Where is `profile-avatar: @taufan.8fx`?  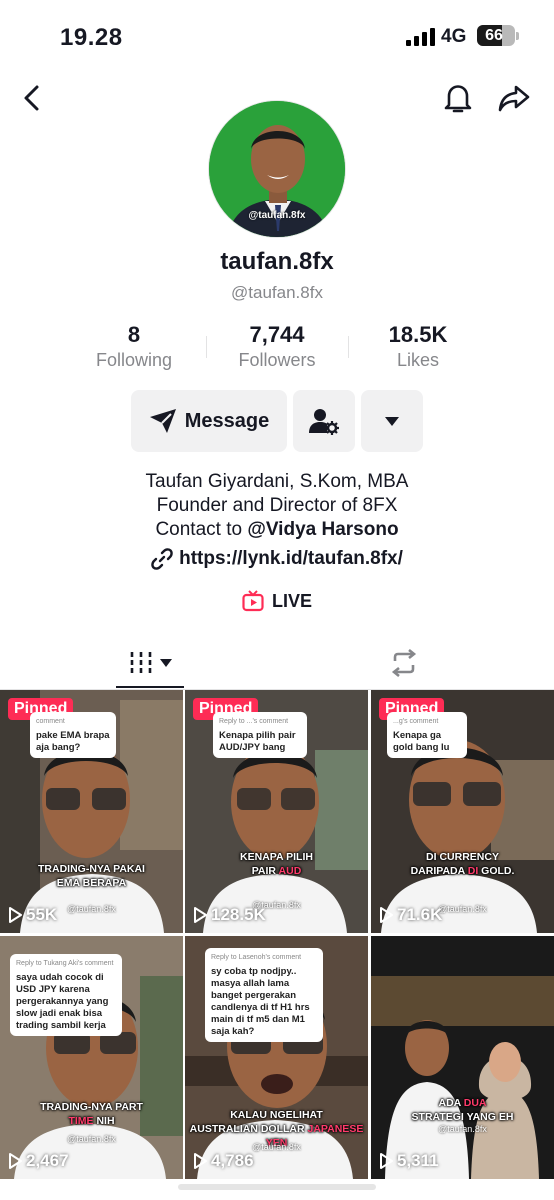 profile-avatar: @taufan.8fx is located at coordinates (277, 169).